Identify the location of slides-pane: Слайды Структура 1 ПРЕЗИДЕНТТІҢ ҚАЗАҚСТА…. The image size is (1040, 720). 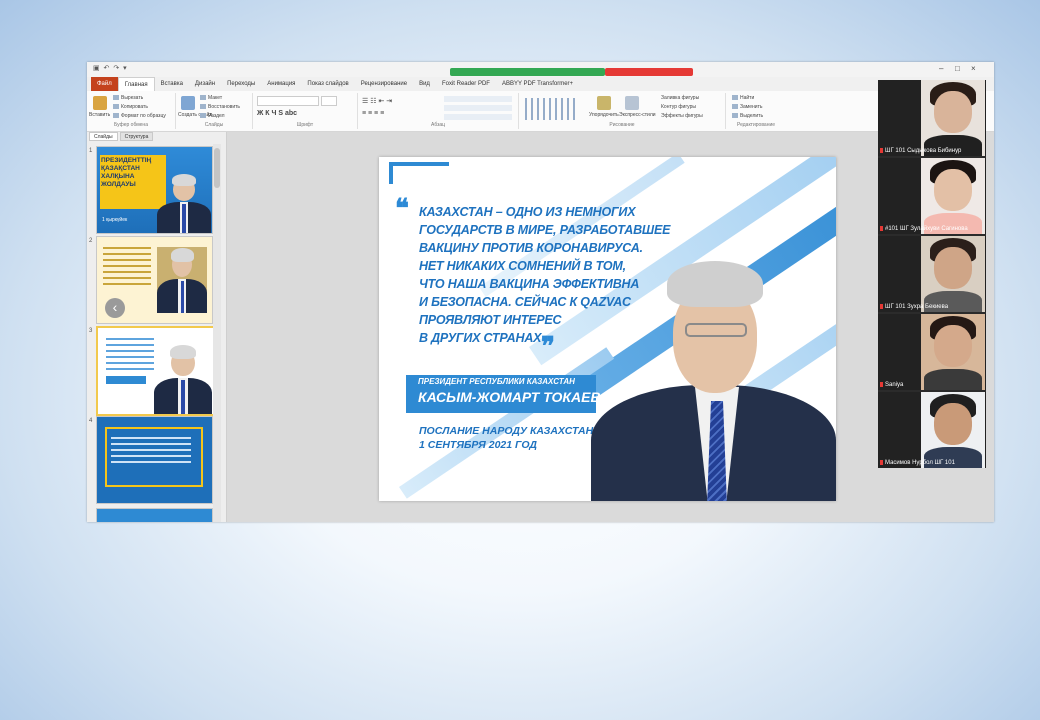
(157, 327).